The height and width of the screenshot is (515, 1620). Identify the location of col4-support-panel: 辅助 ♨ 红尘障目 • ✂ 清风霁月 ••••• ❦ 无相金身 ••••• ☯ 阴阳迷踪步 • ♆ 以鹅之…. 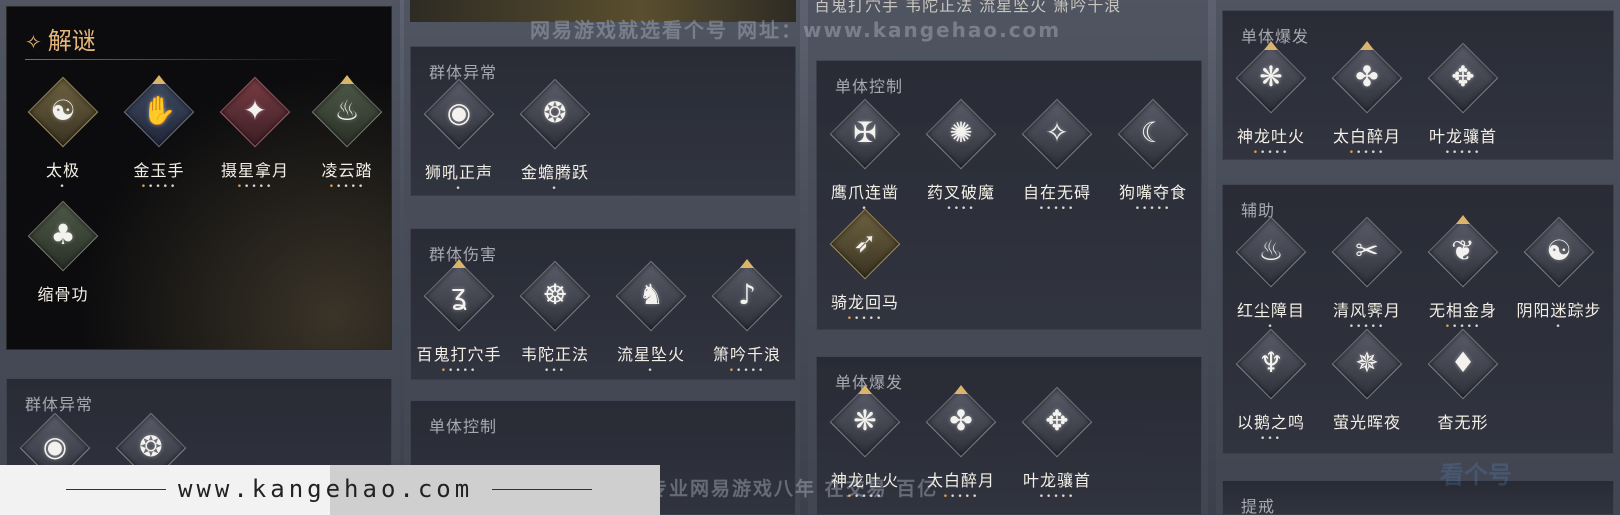
(1418, 319).